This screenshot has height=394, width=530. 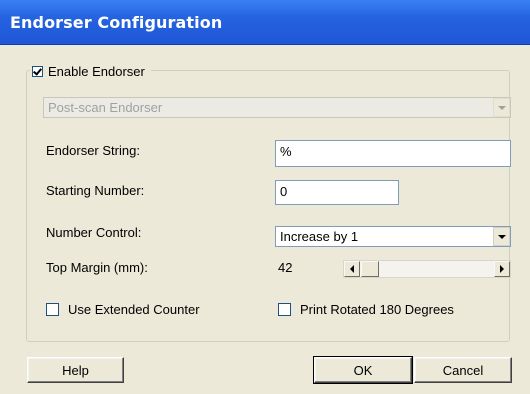 What do you see at coordinates (75, 370) in the screenshot?
I see `help-button: Help` at bounding box center [75, 370].